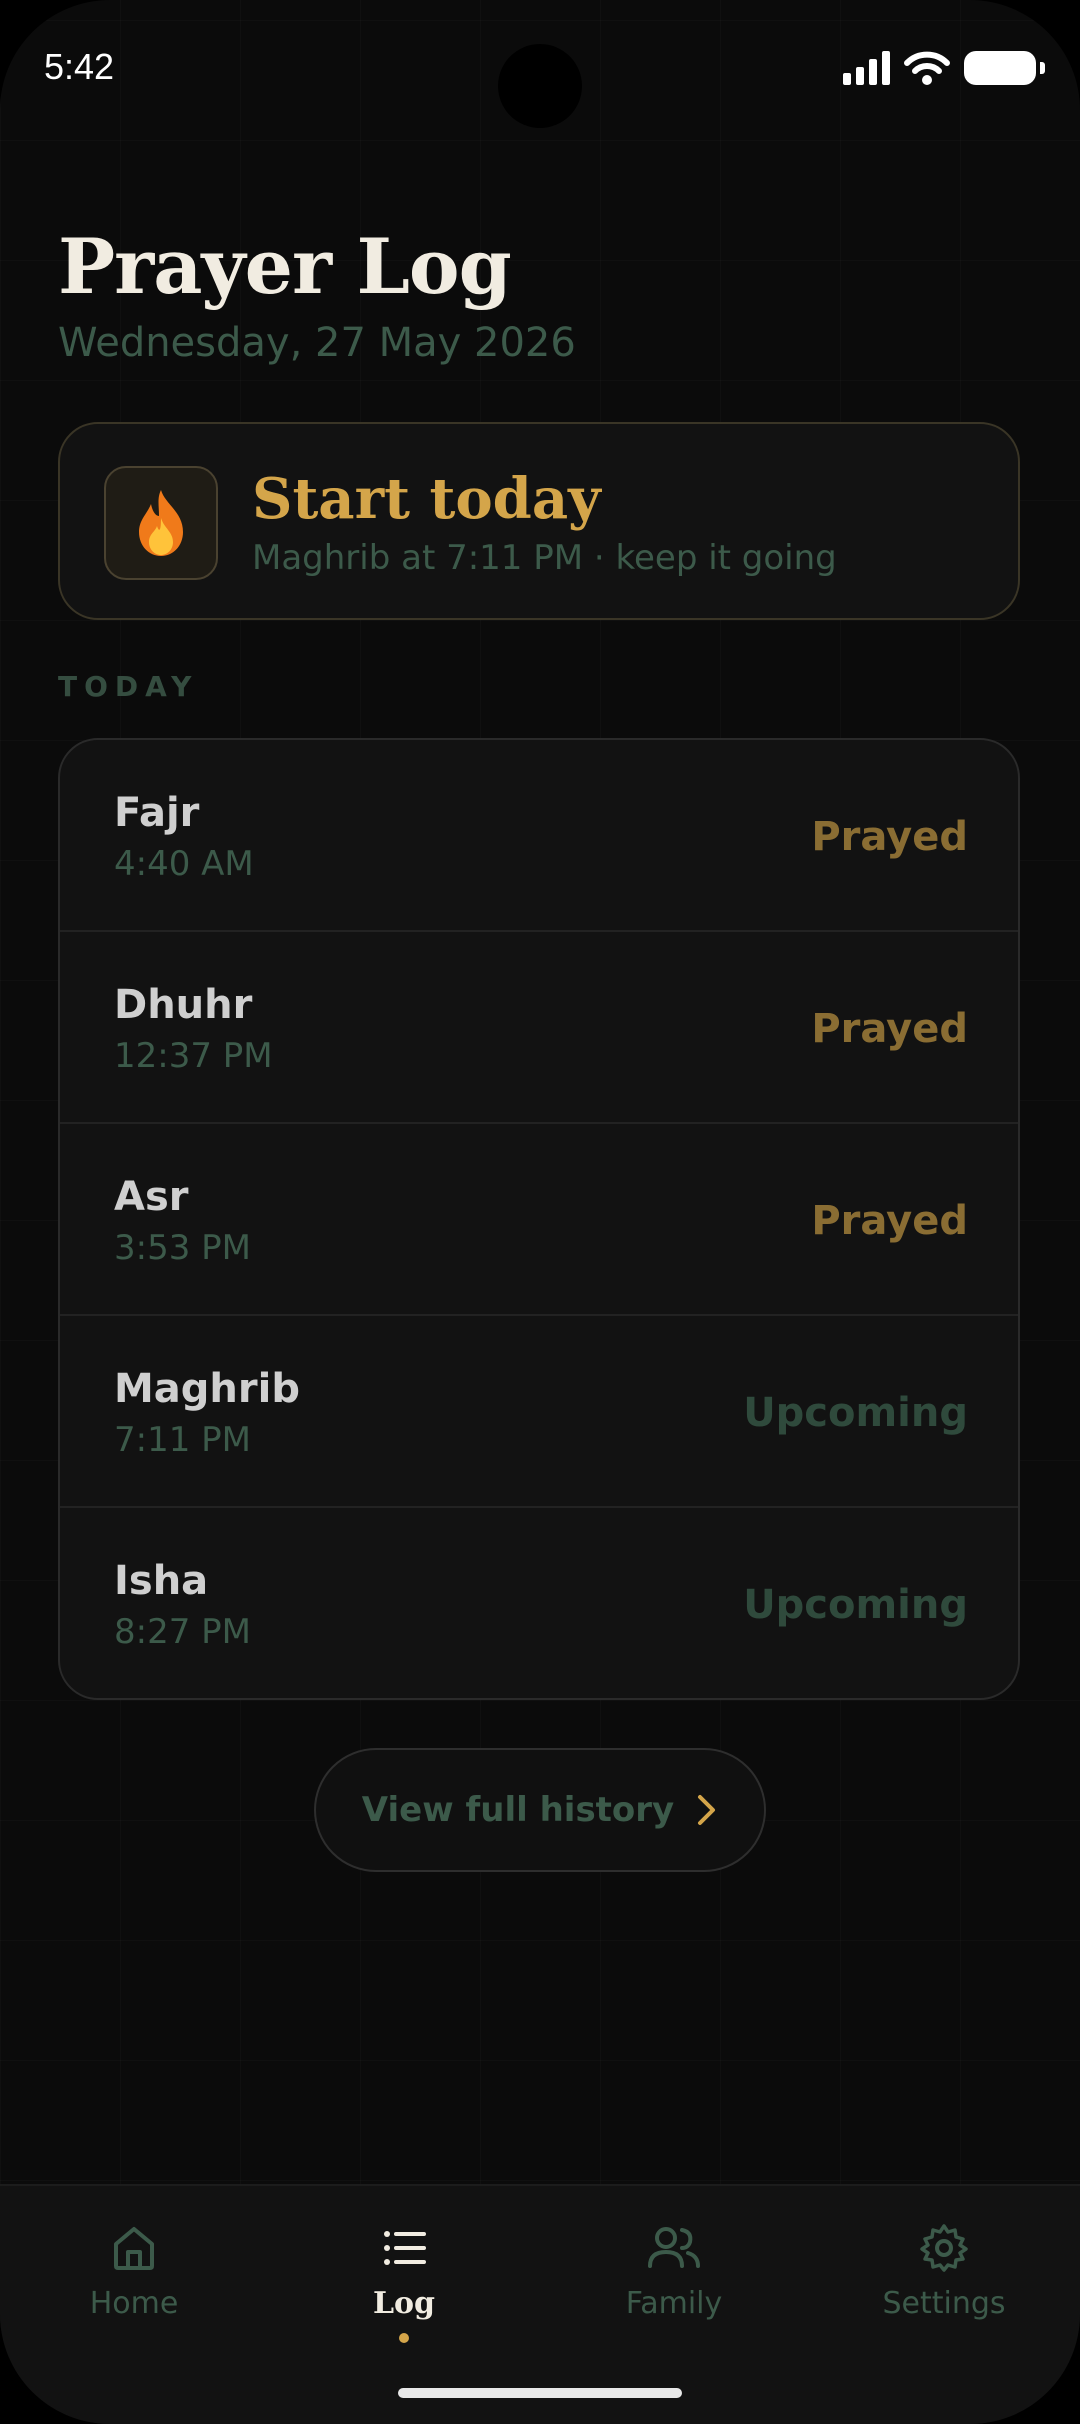 The height and width of the screenshot is (2424, 1080). What do you see at coordinates (539, 1603) in the screenshot?
I see `prayer-row-isha: Isha 8:27 PM Upcoming` at bounding box center [539, 1603].